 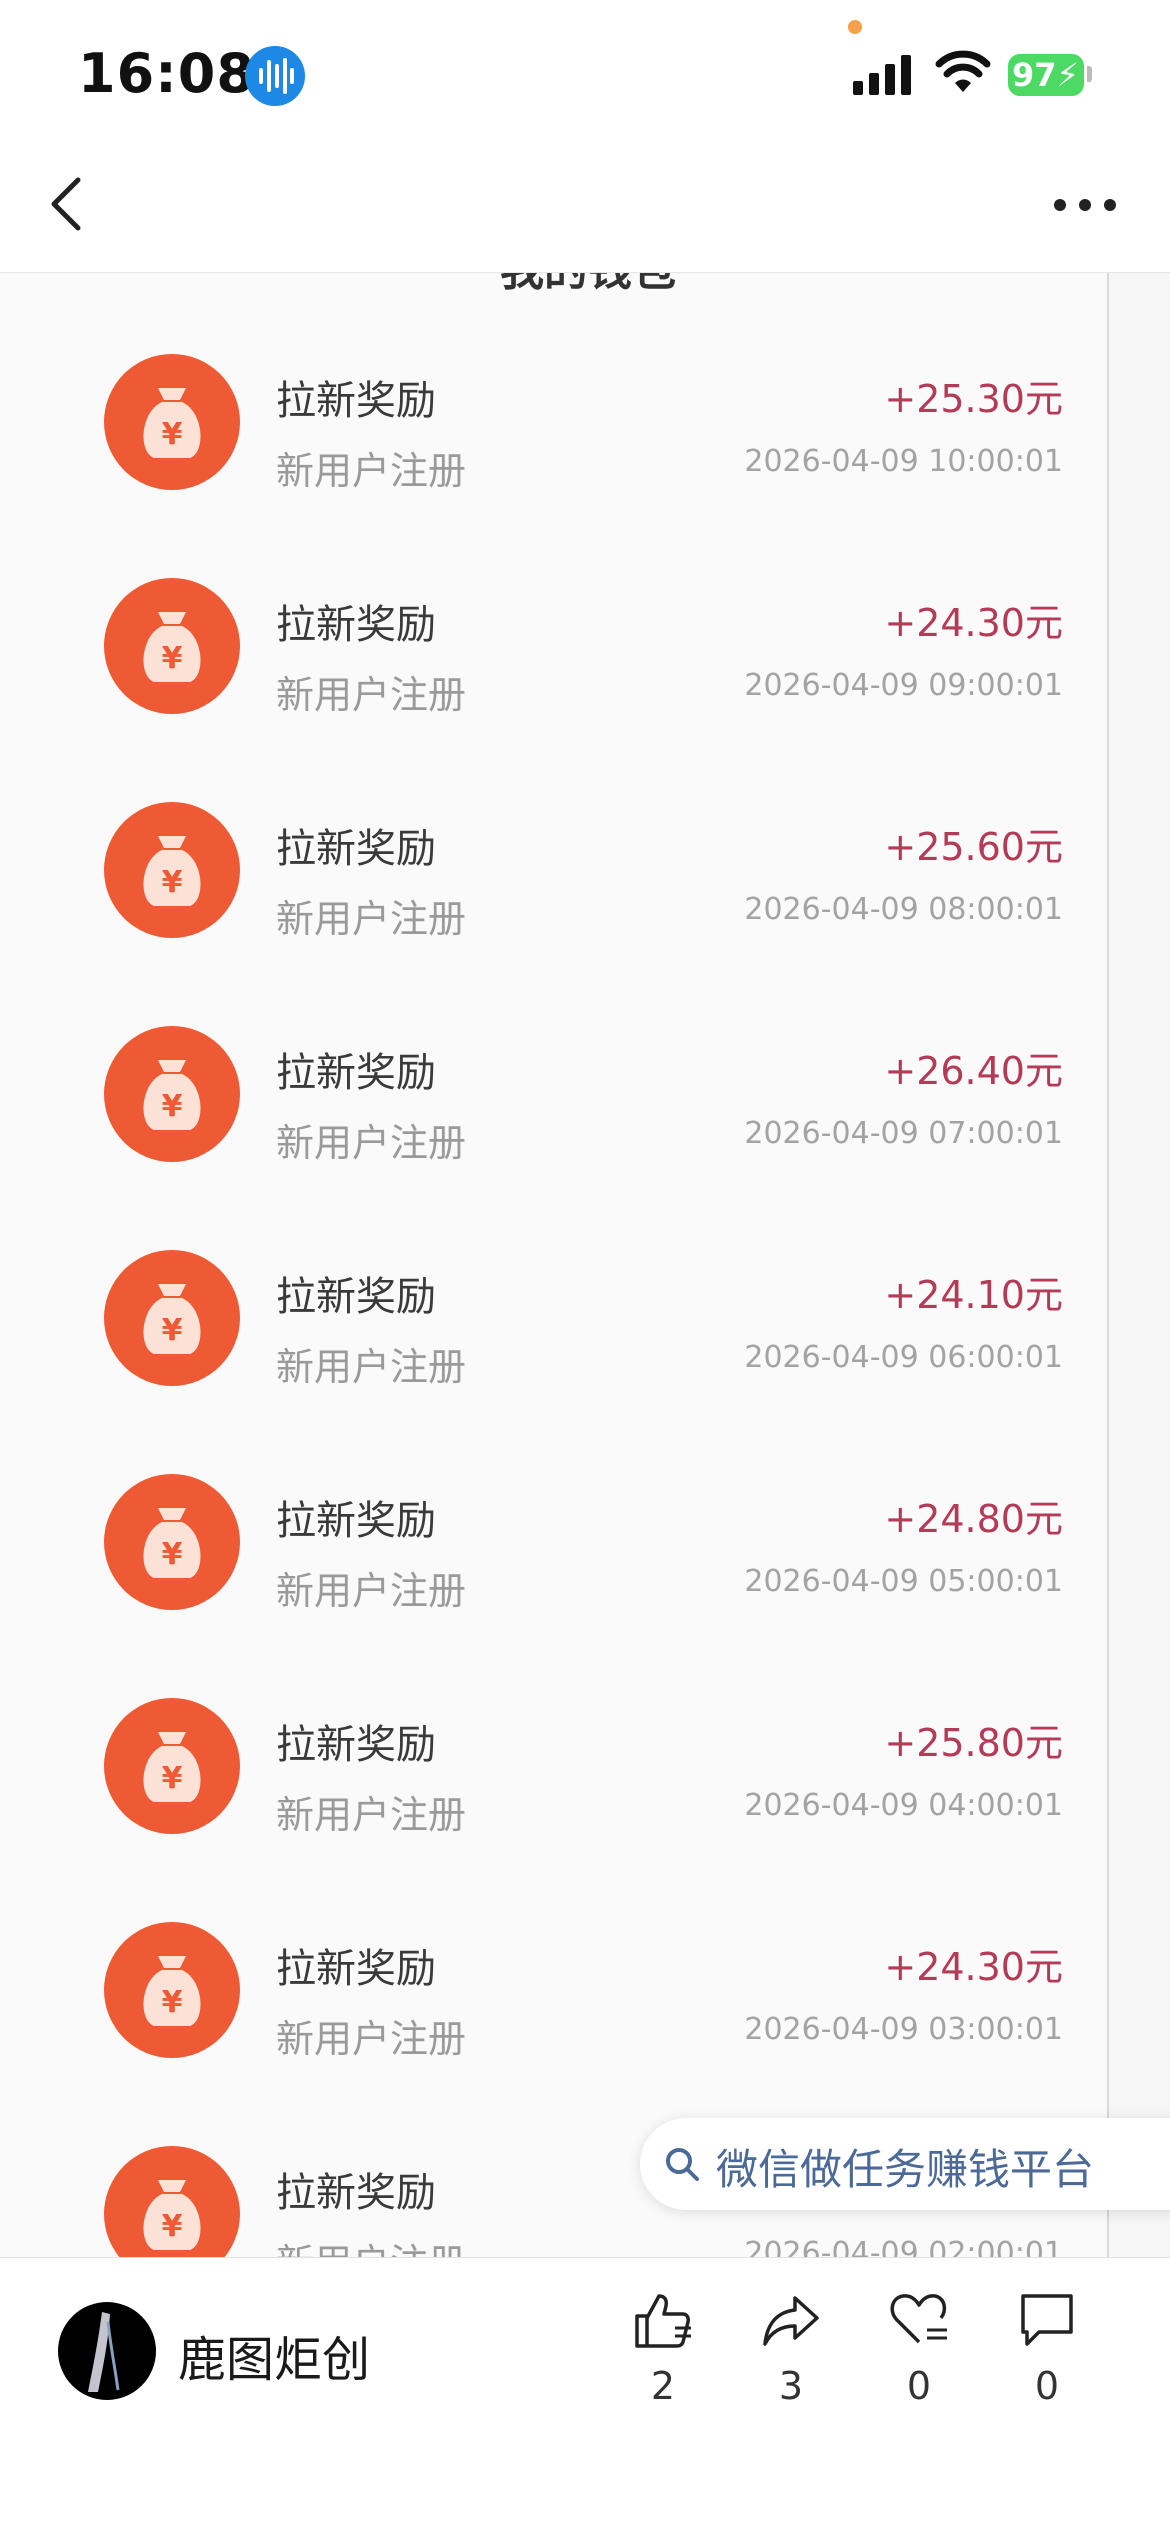 I want to click on image-edge-line, so click(x=1108, y=1264).